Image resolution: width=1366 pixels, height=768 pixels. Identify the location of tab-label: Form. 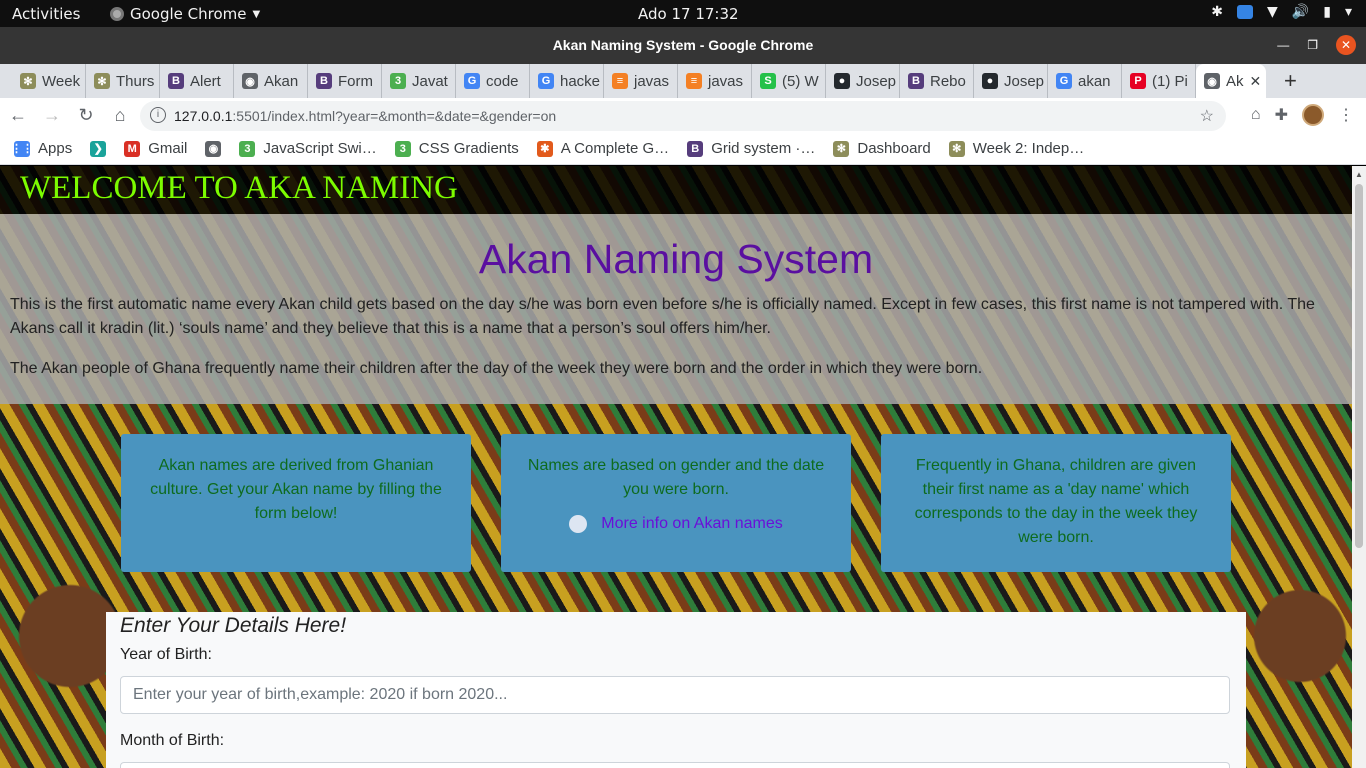
(355, 81).